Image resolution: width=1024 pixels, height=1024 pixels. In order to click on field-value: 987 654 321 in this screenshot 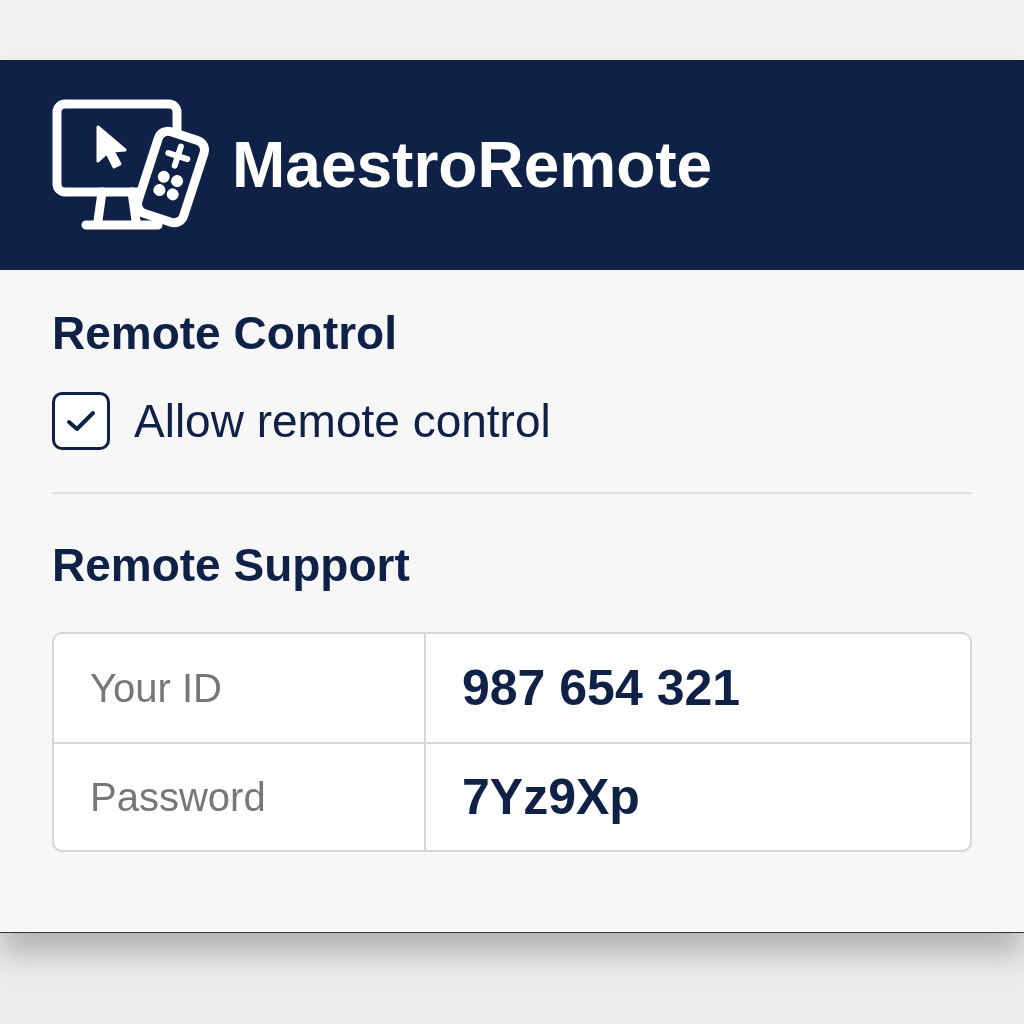, I will do `click(601, 688)`.